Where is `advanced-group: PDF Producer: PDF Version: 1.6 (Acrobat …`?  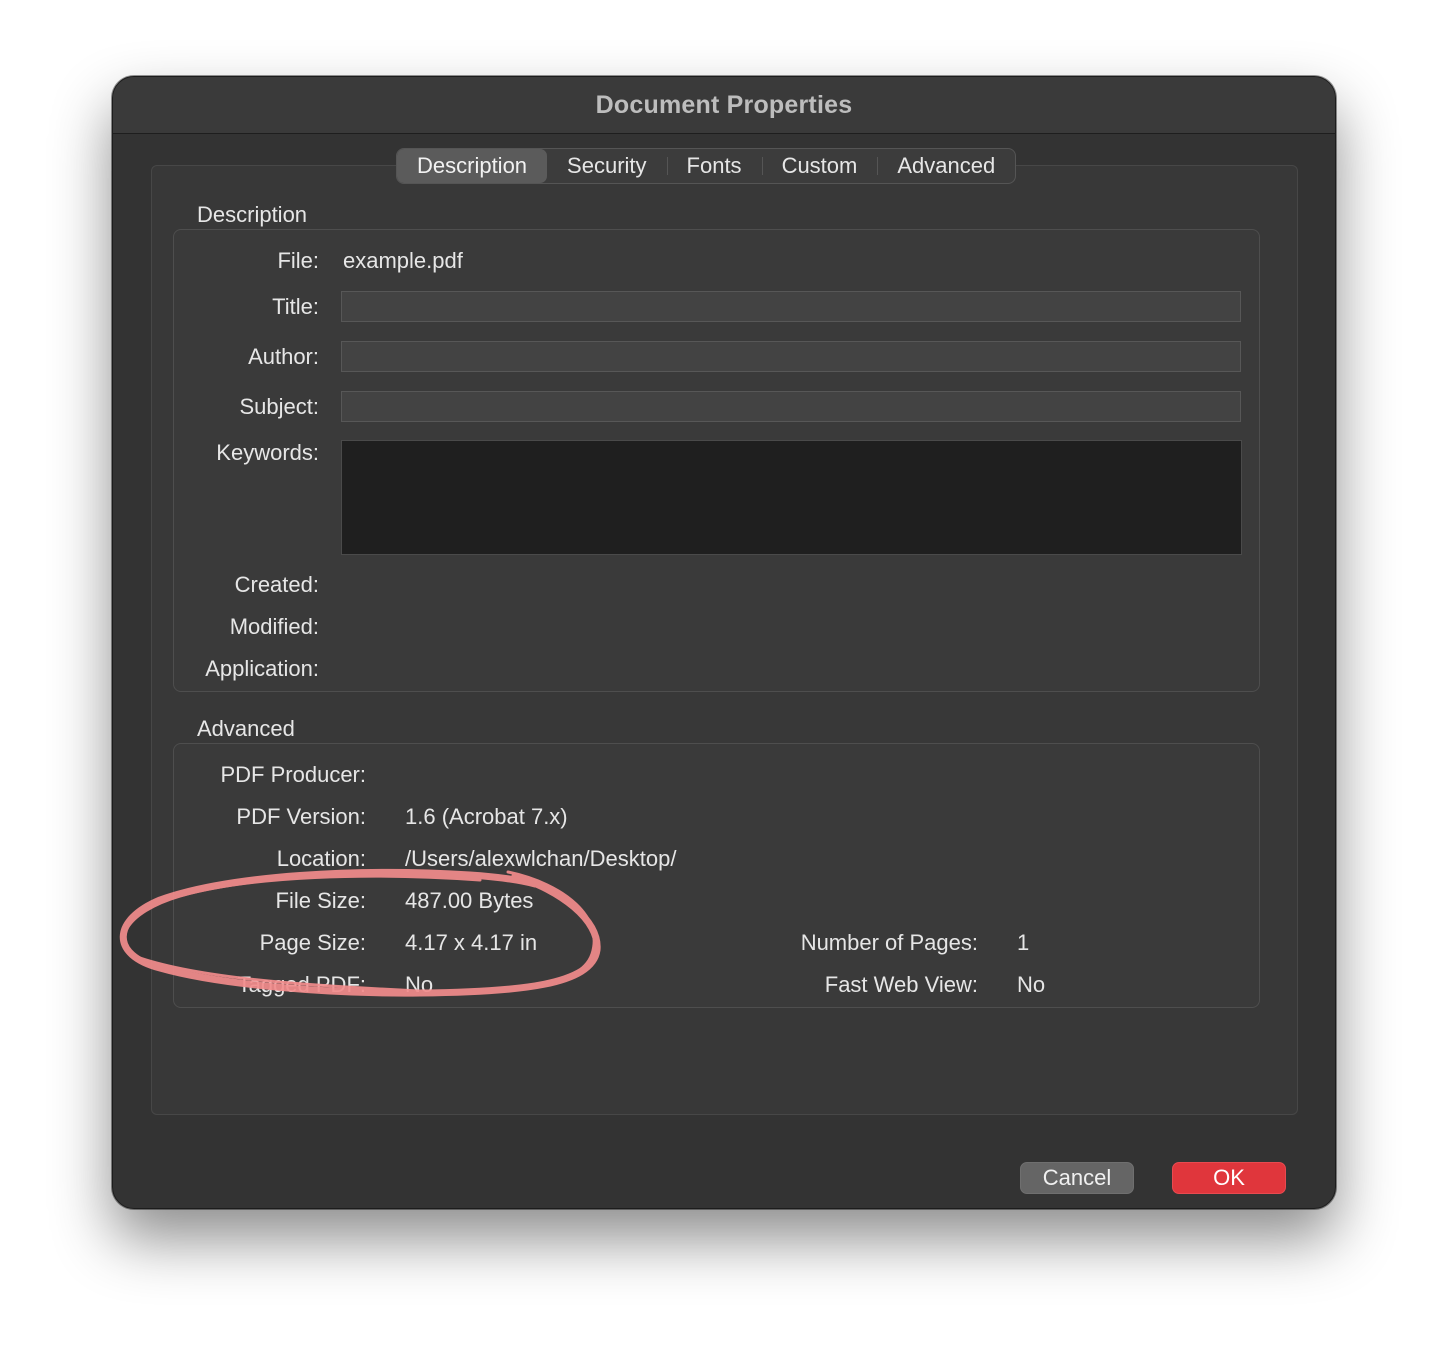 advanced-group: PDF Producer: PDF Version: 1.6 (Acrobat … is located at coordinates (716, 875).